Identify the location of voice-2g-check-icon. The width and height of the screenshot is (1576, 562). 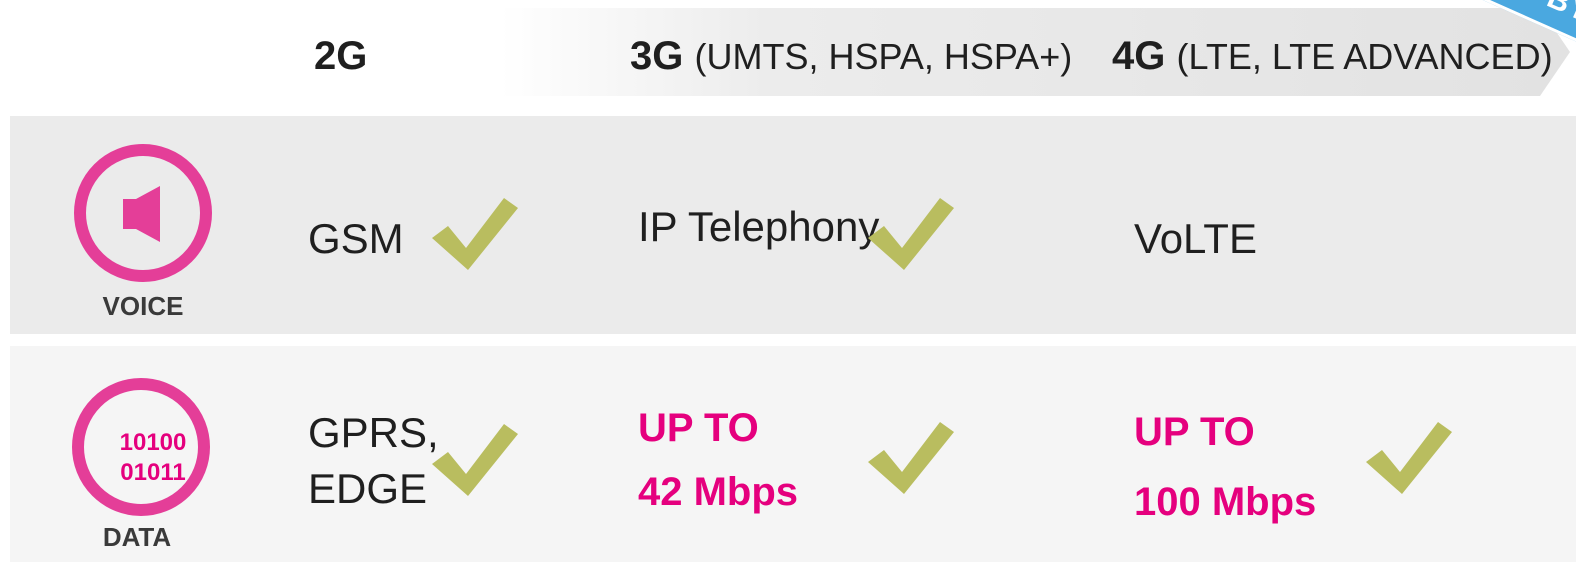
(475, 234).